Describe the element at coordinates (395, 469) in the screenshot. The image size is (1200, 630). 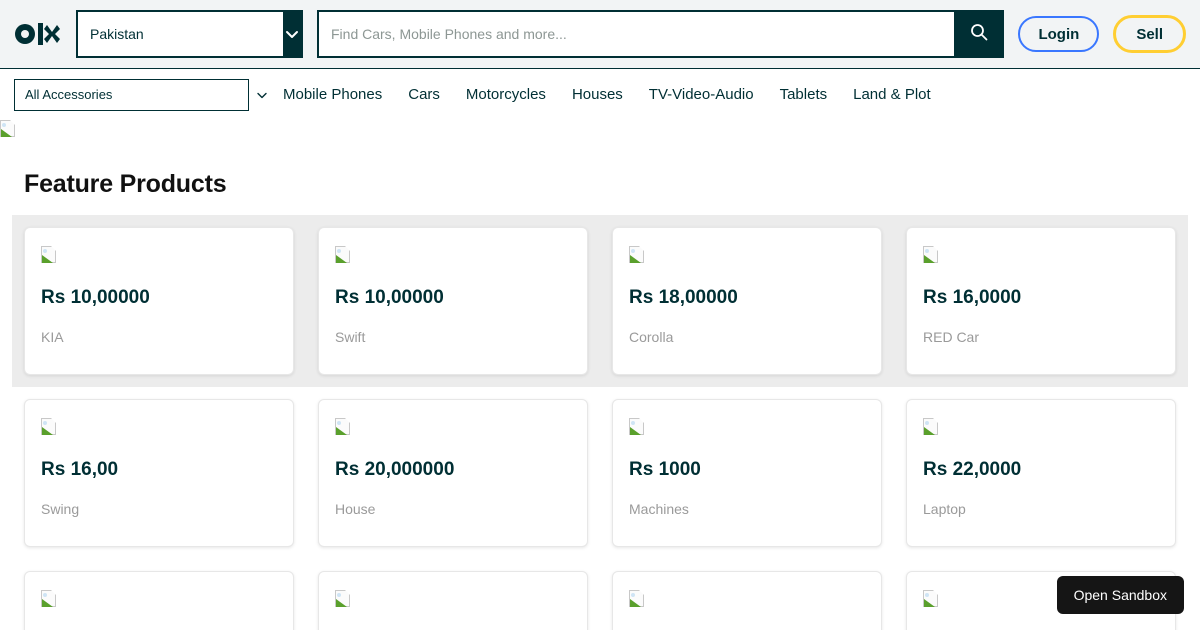
I see `product-price: Rs 20,000000` at that location.